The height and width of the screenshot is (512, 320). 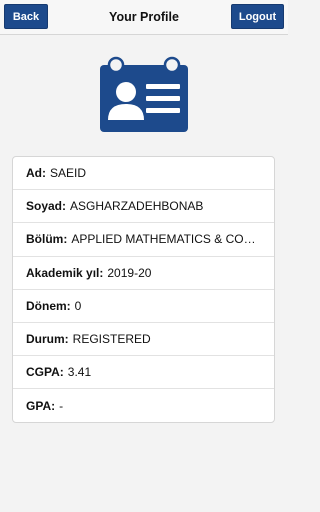 I want to click on back-button: Back, so click(x=26, y=16).